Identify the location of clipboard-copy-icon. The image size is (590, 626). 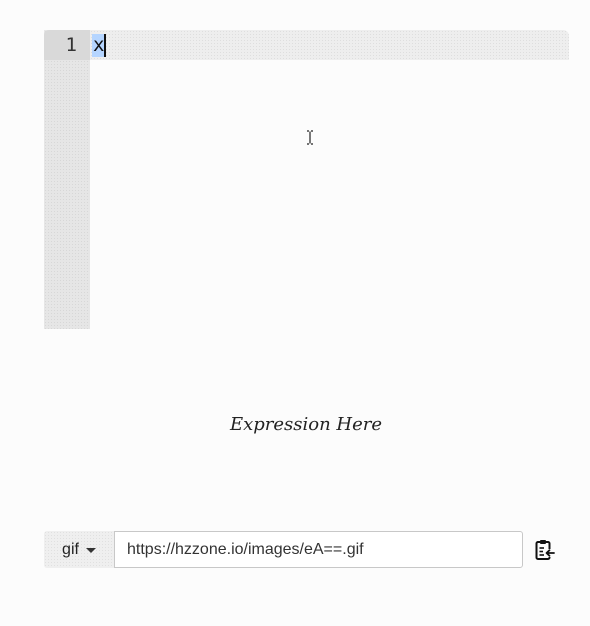
(545, 550).